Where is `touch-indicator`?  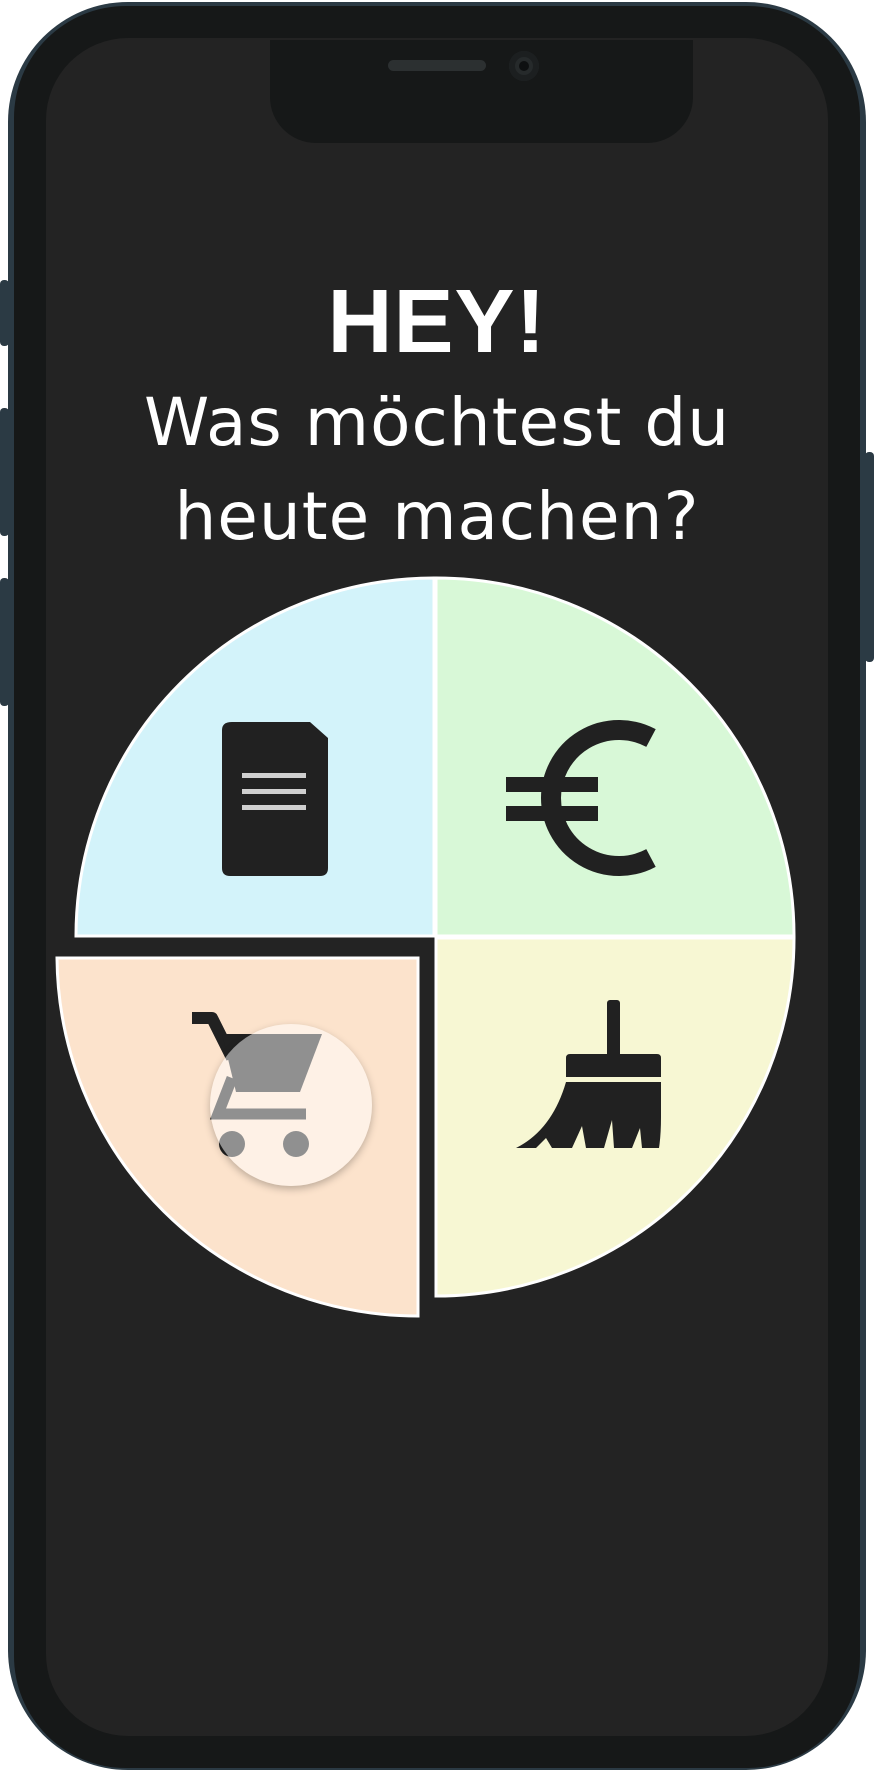 touch-indicator is located at coordinates (291, 1105).